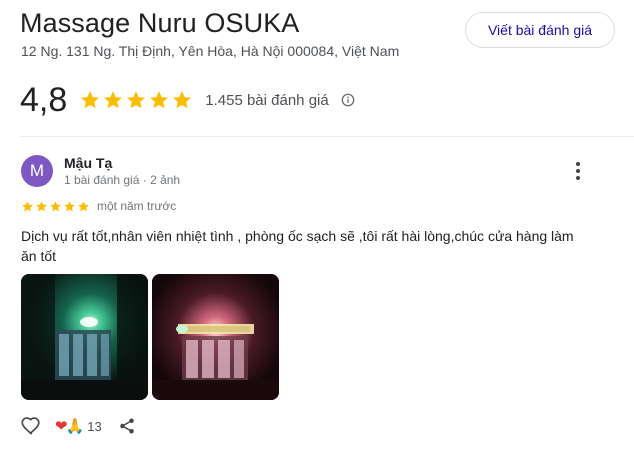 This screenshot has height=459, width=634. Describe the element at coordinates (44, 99) in the screenshot. I see `rating-value: 4,8` at that location.